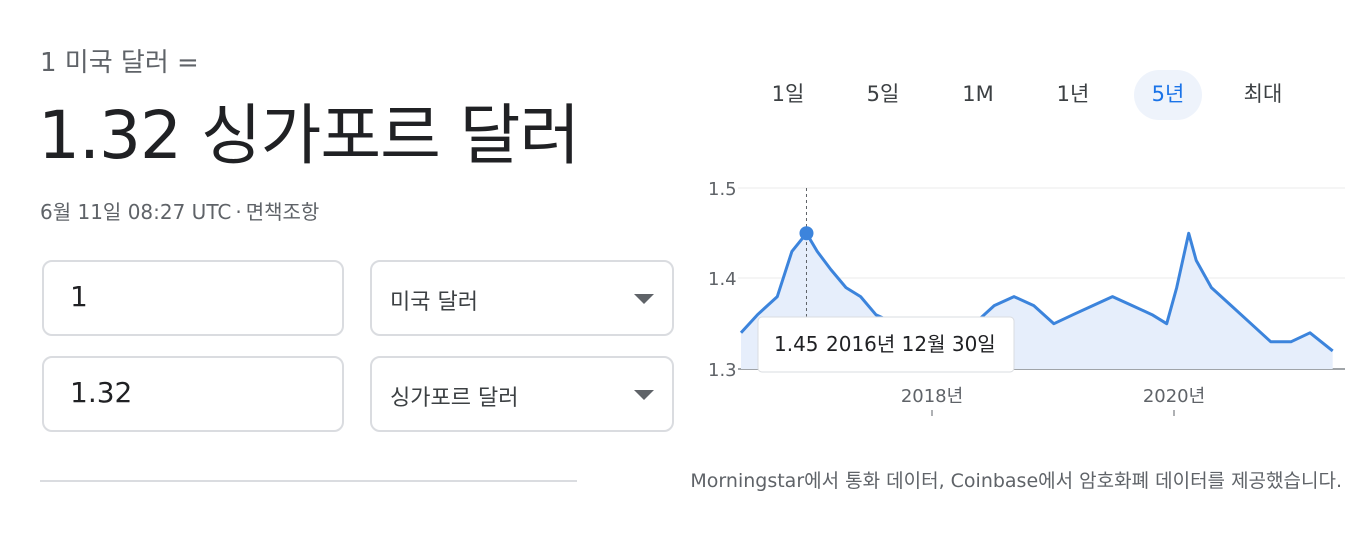 This screenshot has height=548, width=1368. I want to click on to-amount-field: 1.32, so click(193, 394).